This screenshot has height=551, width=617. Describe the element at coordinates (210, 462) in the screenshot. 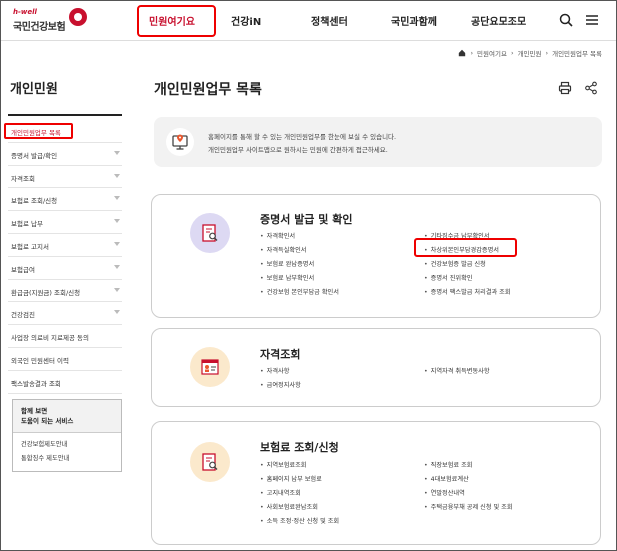

I see `premium-search-icon` at that location.